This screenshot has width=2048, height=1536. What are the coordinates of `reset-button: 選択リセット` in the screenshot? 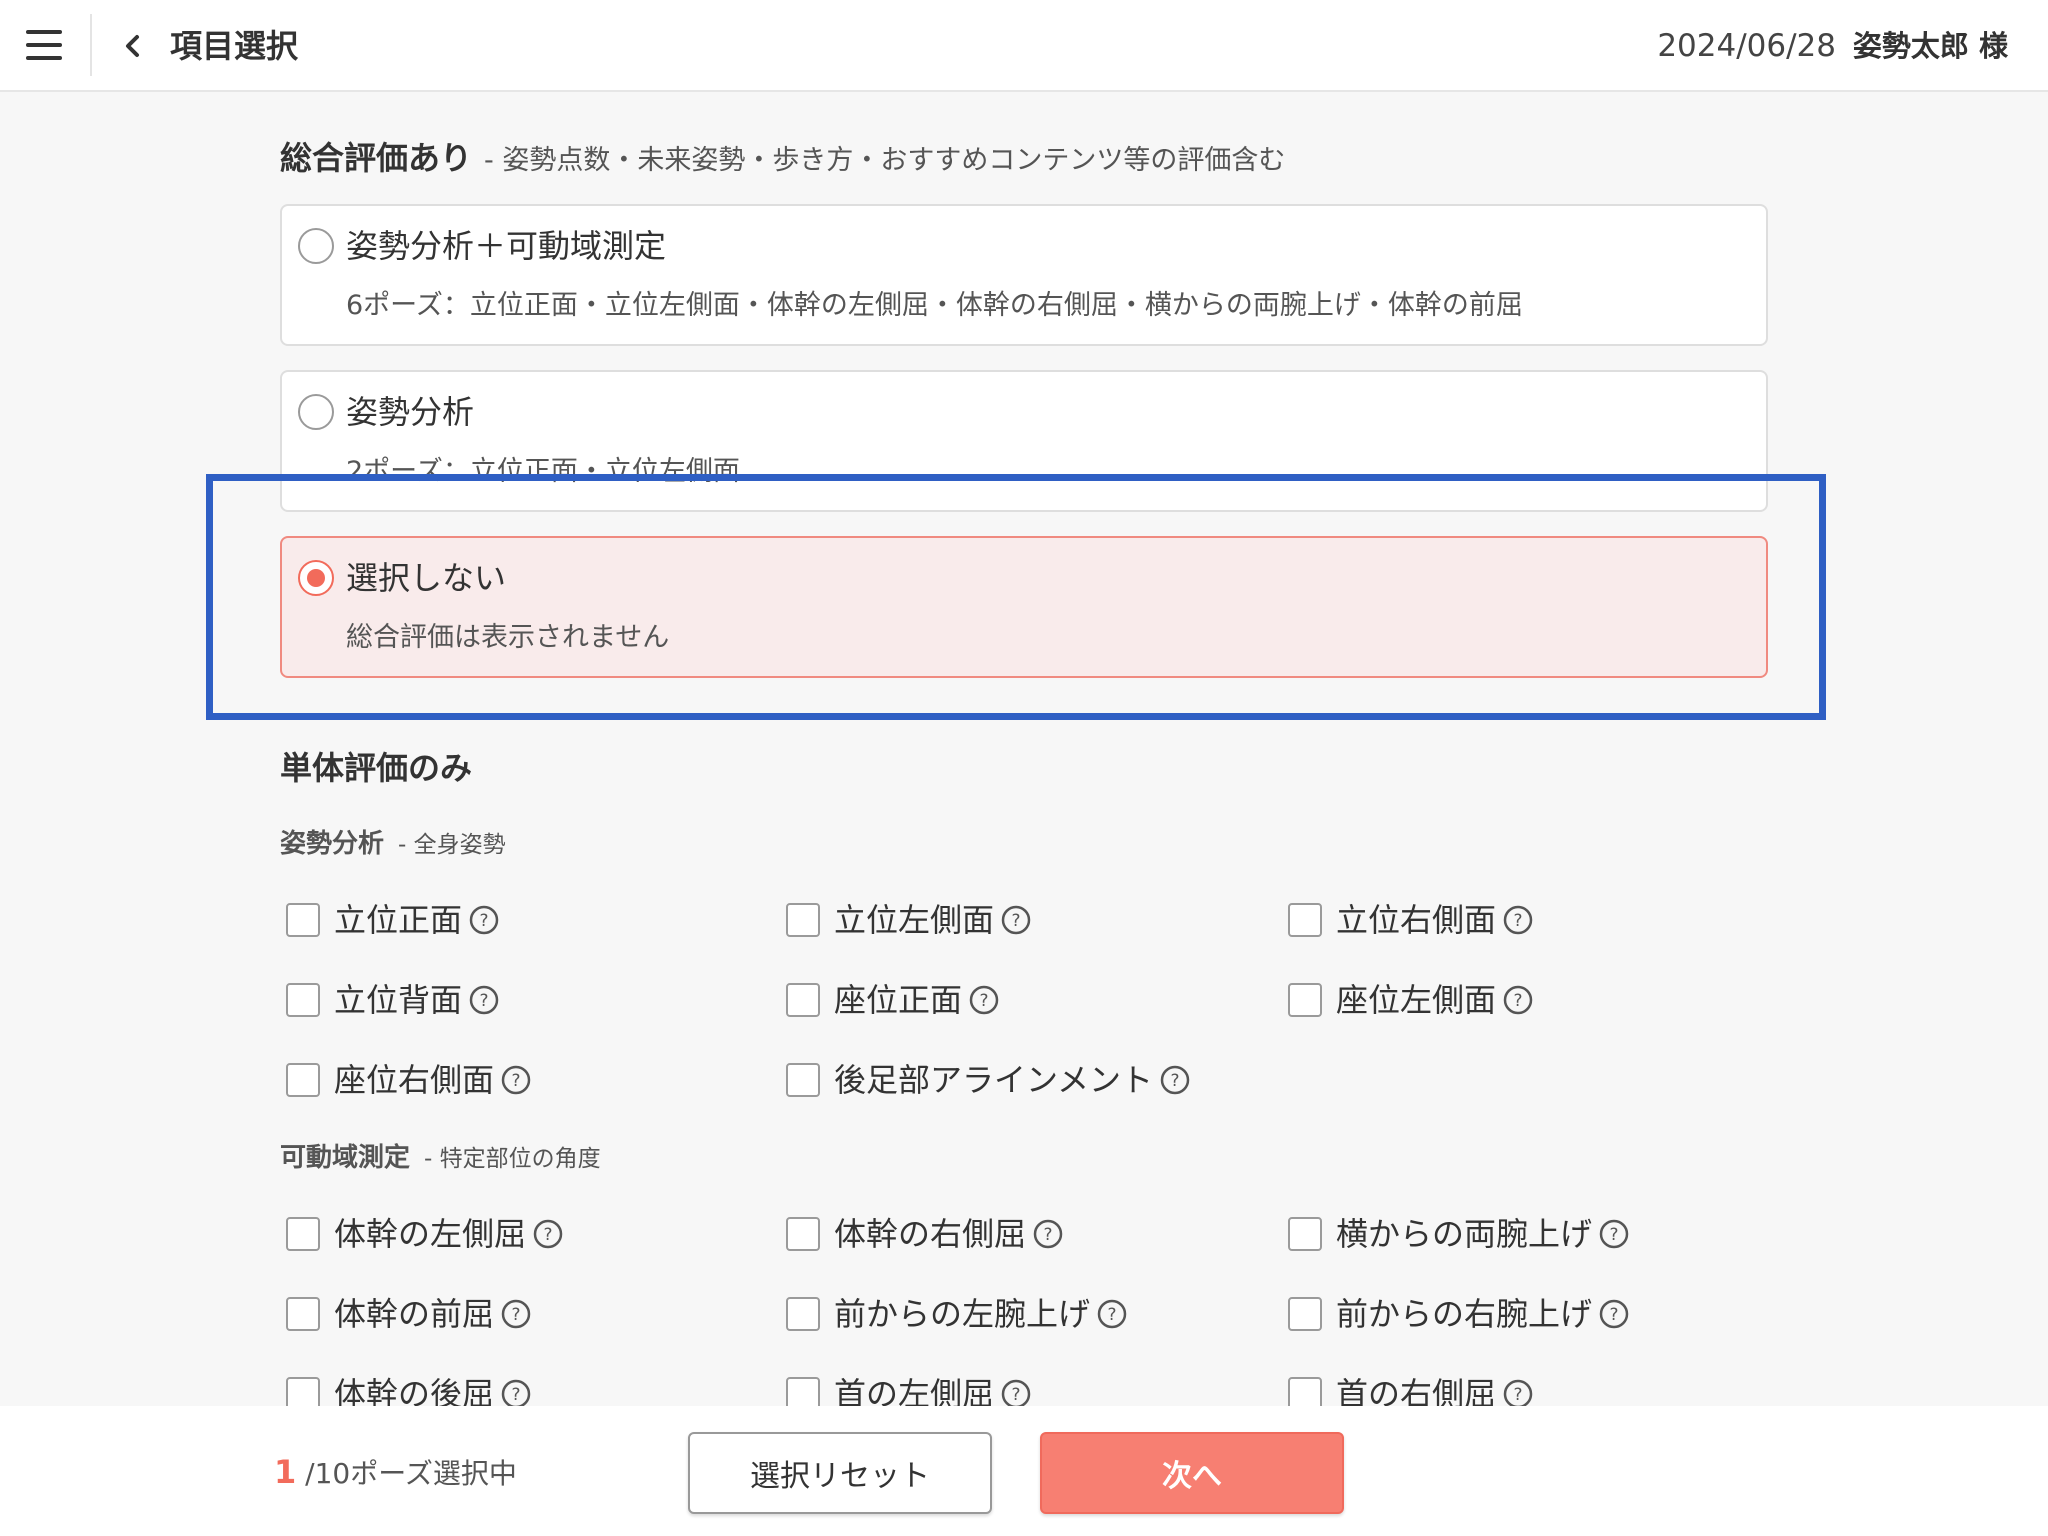 It's located at (840, 1473).